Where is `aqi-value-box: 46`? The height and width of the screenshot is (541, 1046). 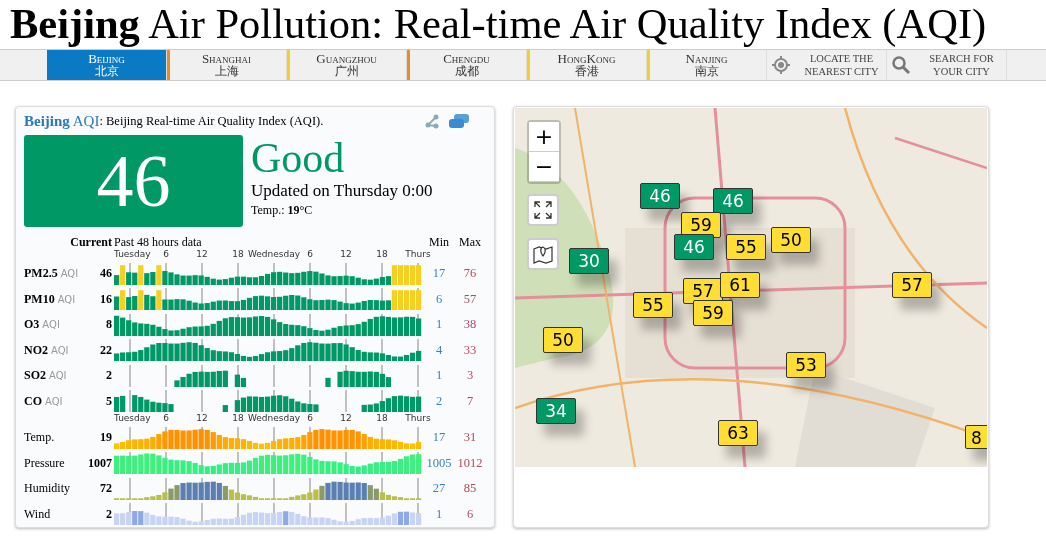
aqi-value-box: 46 is located at coordinates (133, 181).